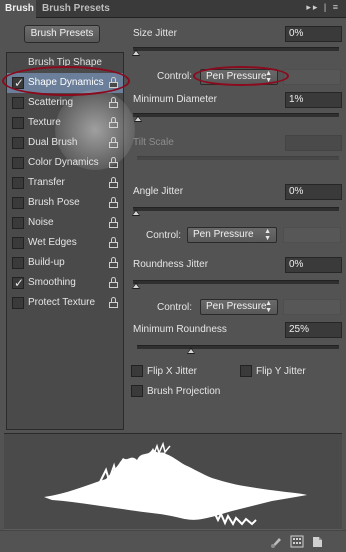 This screenshot has height=552, width=346. I want to click on new-preset-icon, so click(317, 541).